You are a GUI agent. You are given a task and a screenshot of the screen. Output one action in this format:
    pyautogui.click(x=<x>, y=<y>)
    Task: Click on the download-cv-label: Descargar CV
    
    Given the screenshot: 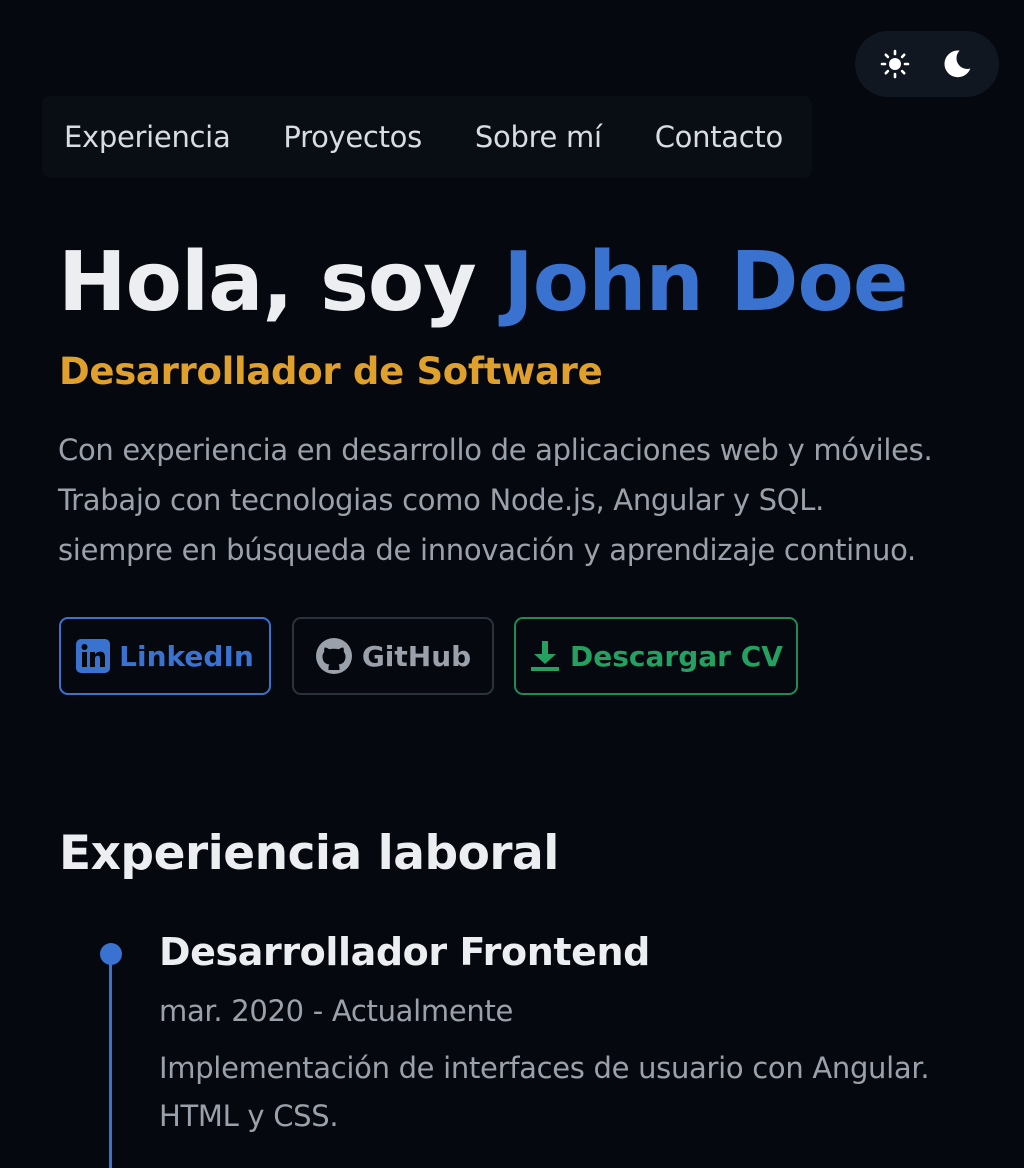 What is the action you would take?
    pyautogui.click(x=676, y=656)
    